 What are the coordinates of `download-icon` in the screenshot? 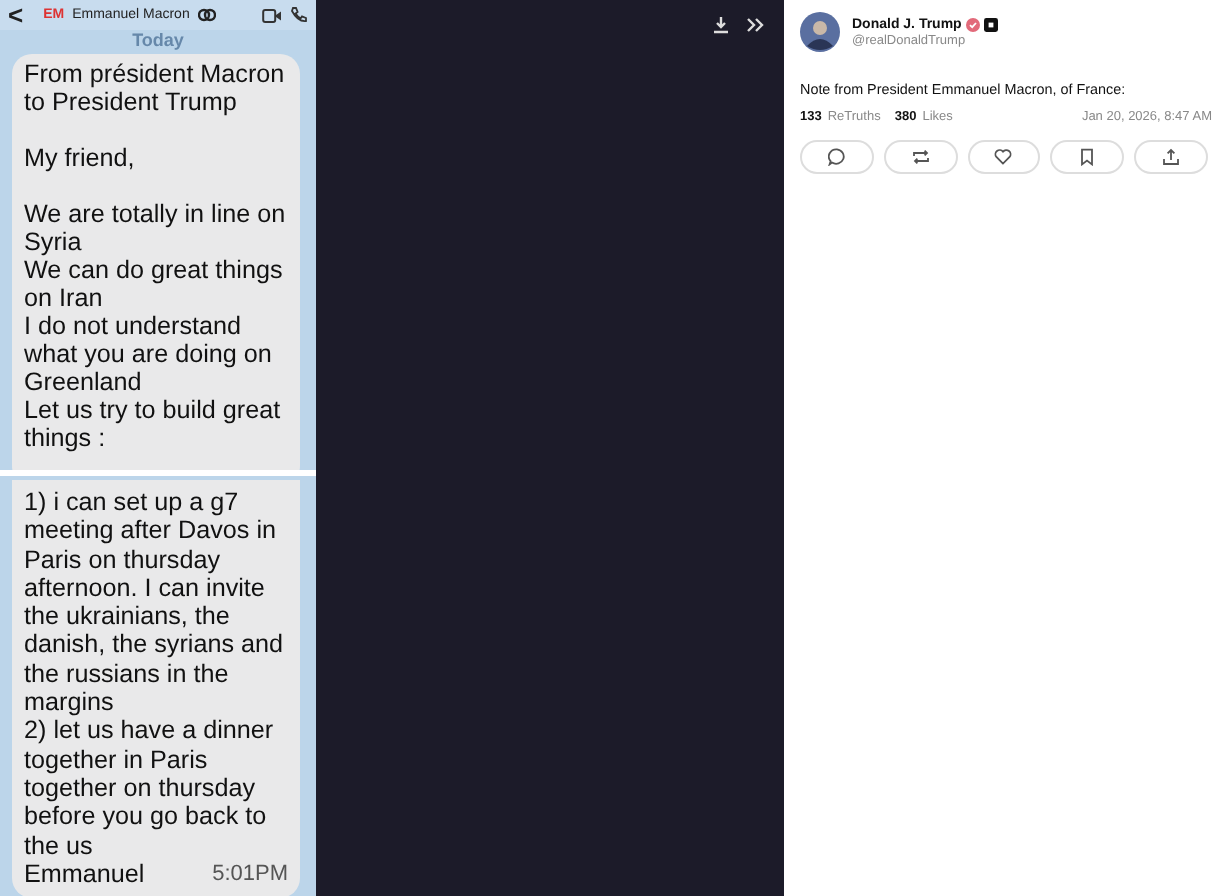 It's located at (721, 25).